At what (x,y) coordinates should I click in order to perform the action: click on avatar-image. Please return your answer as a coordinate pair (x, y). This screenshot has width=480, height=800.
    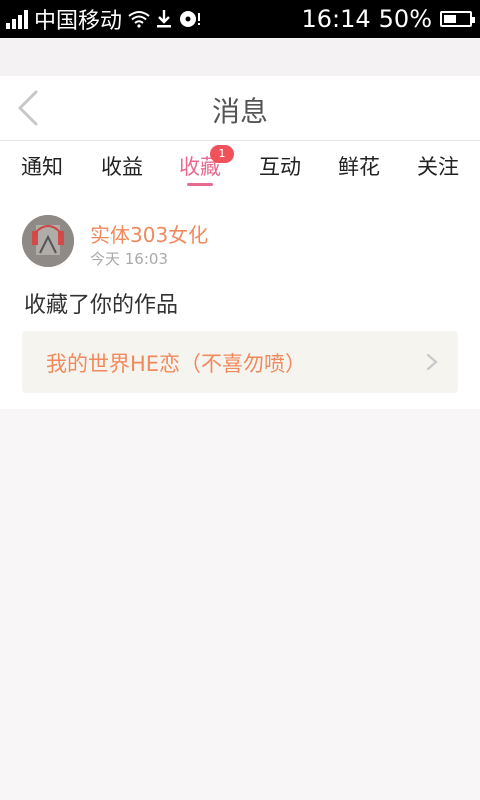
    Looking at the image, I should click on (48, 241).